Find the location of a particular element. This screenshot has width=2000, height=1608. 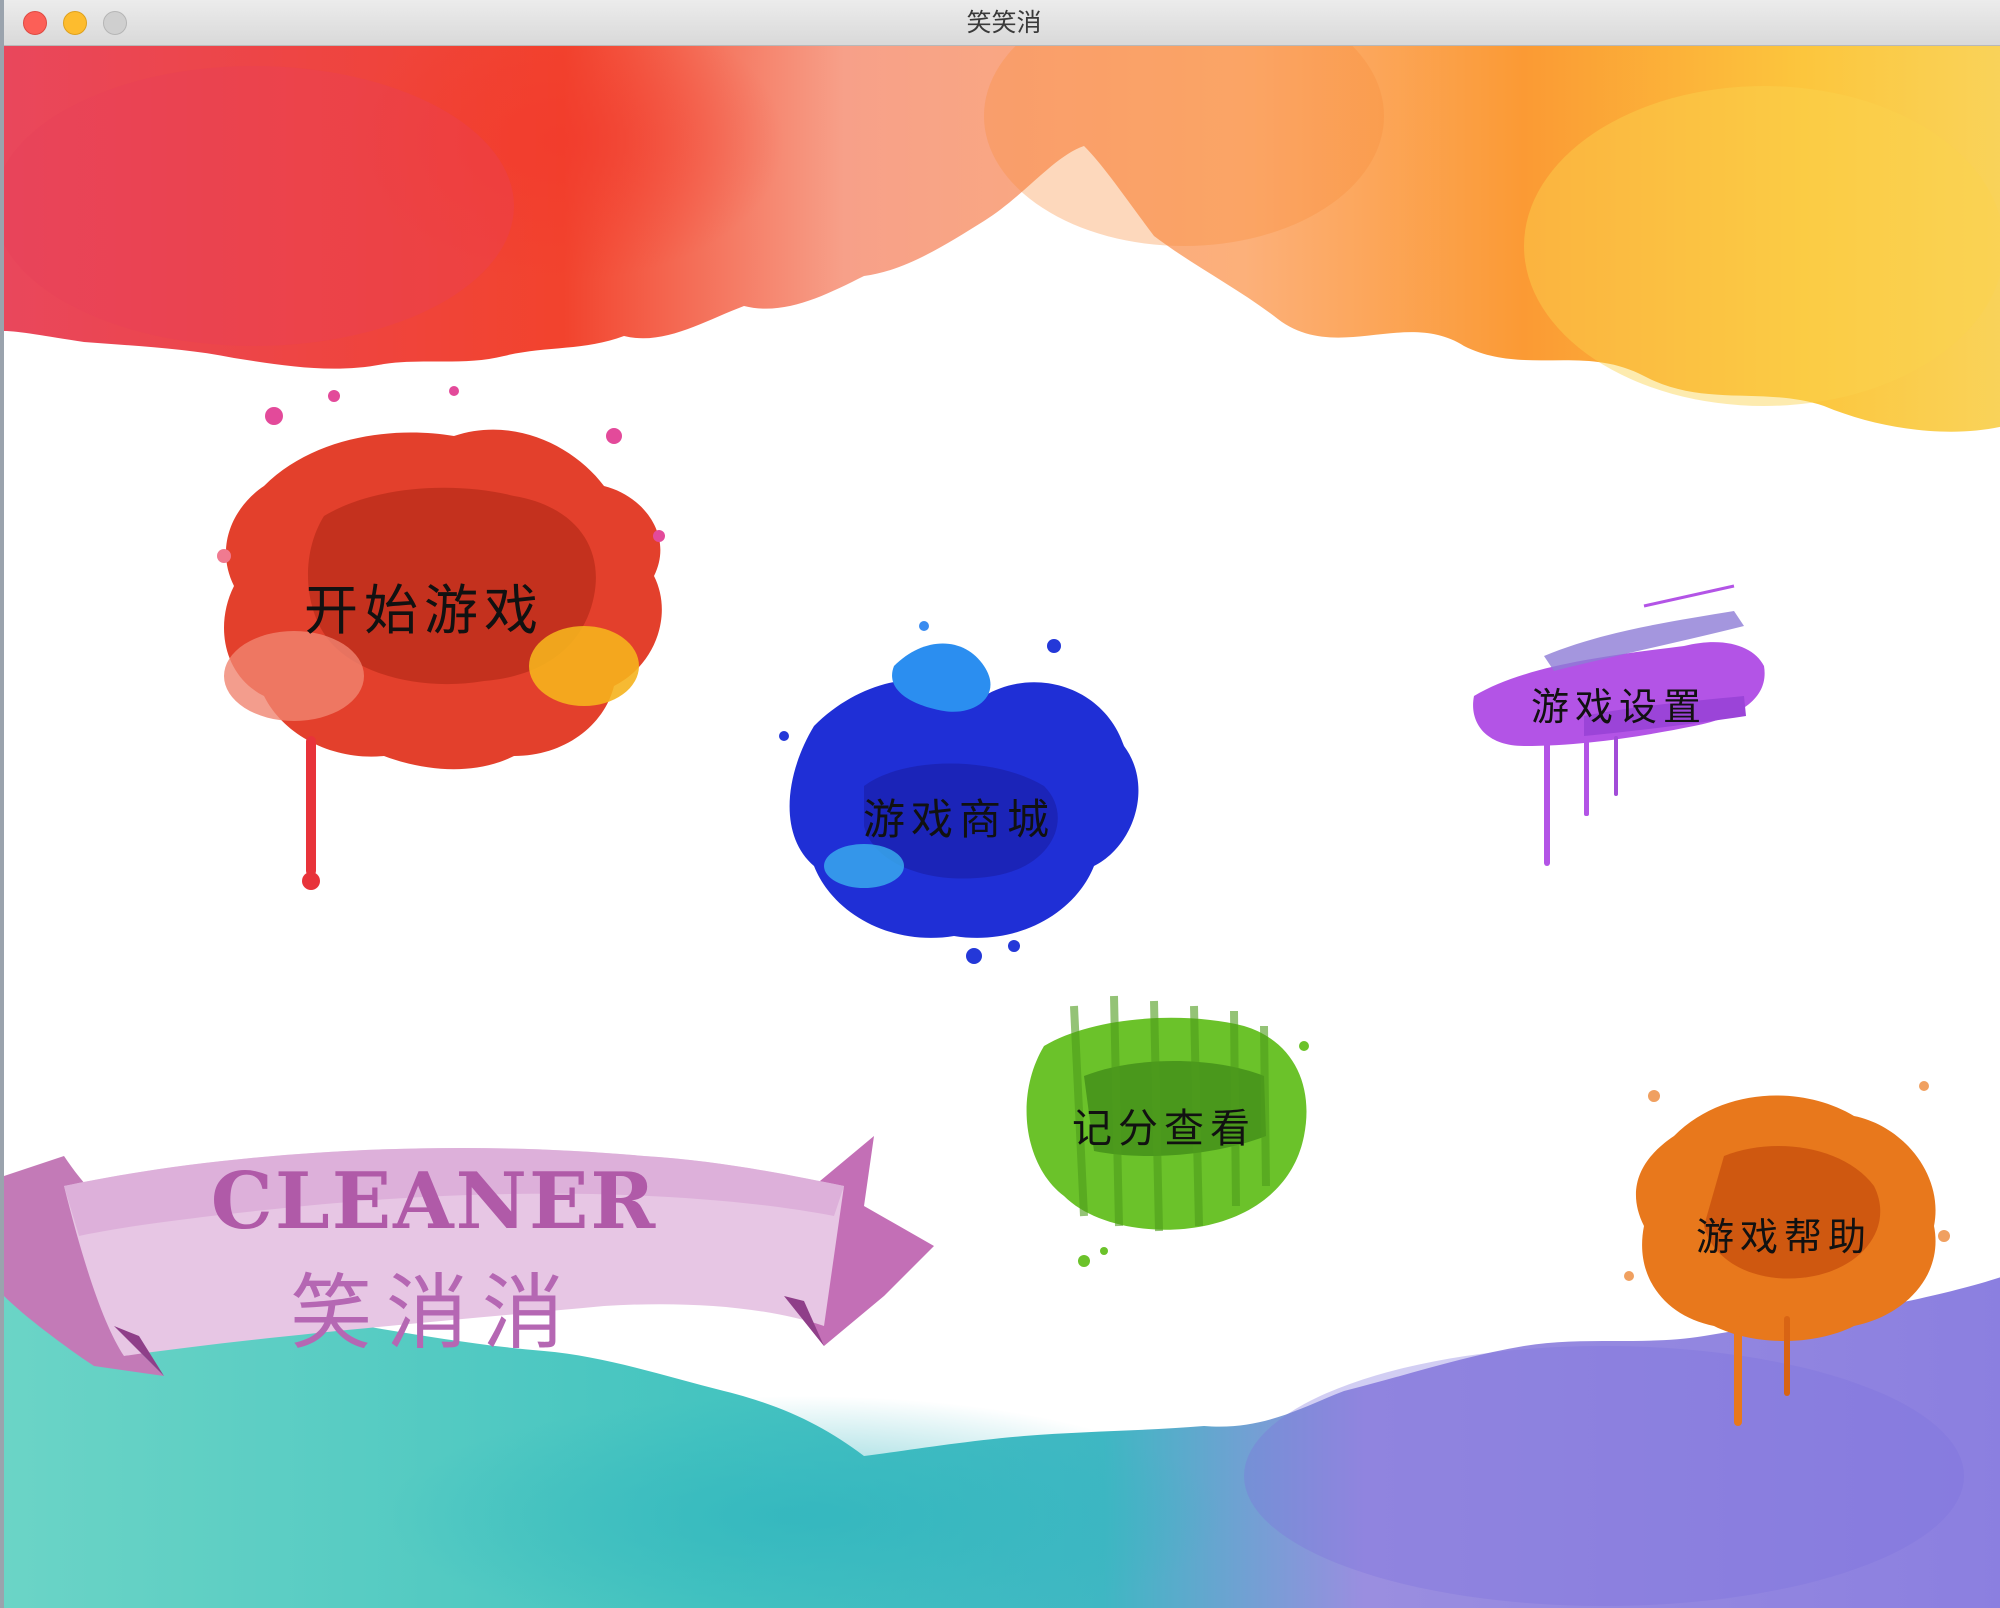

score-view-label: 记分查看 is located at coordinates (1164, 1129).